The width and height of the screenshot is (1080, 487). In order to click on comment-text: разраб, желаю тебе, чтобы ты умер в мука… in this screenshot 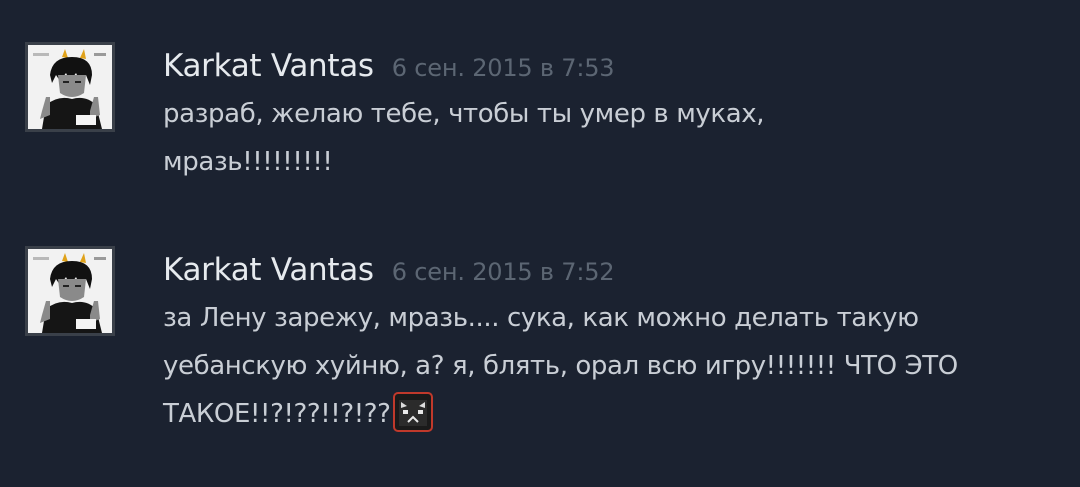, I will do `click(464, 138)`.